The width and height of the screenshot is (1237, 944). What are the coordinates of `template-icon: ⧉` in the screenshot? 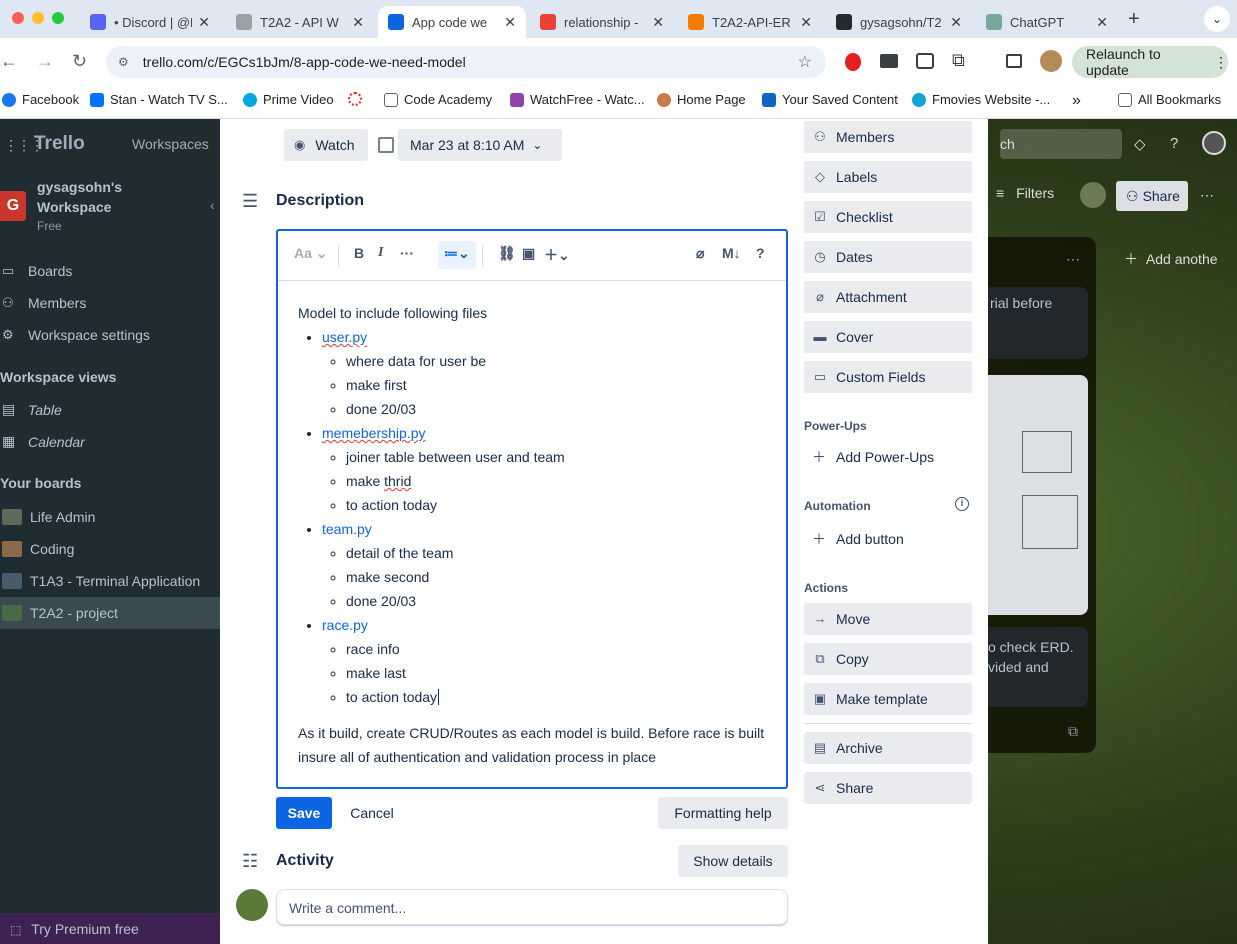 It's located at (1073, 731).